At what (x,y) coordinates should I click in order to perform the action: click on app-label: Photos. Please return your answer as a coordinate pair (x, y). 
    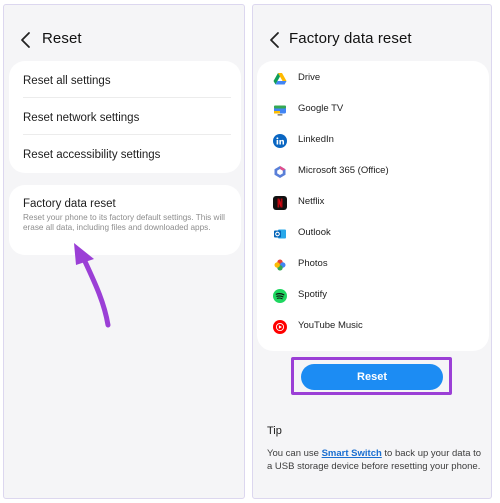
    Looking at the image, I should click on (313, 263).